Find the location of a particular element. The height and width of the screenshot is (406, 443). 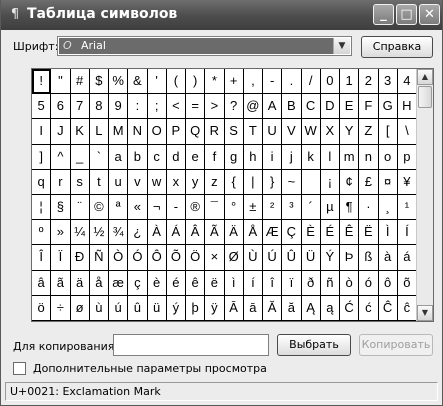

char-cell: s is located at coordinates (80, 182).